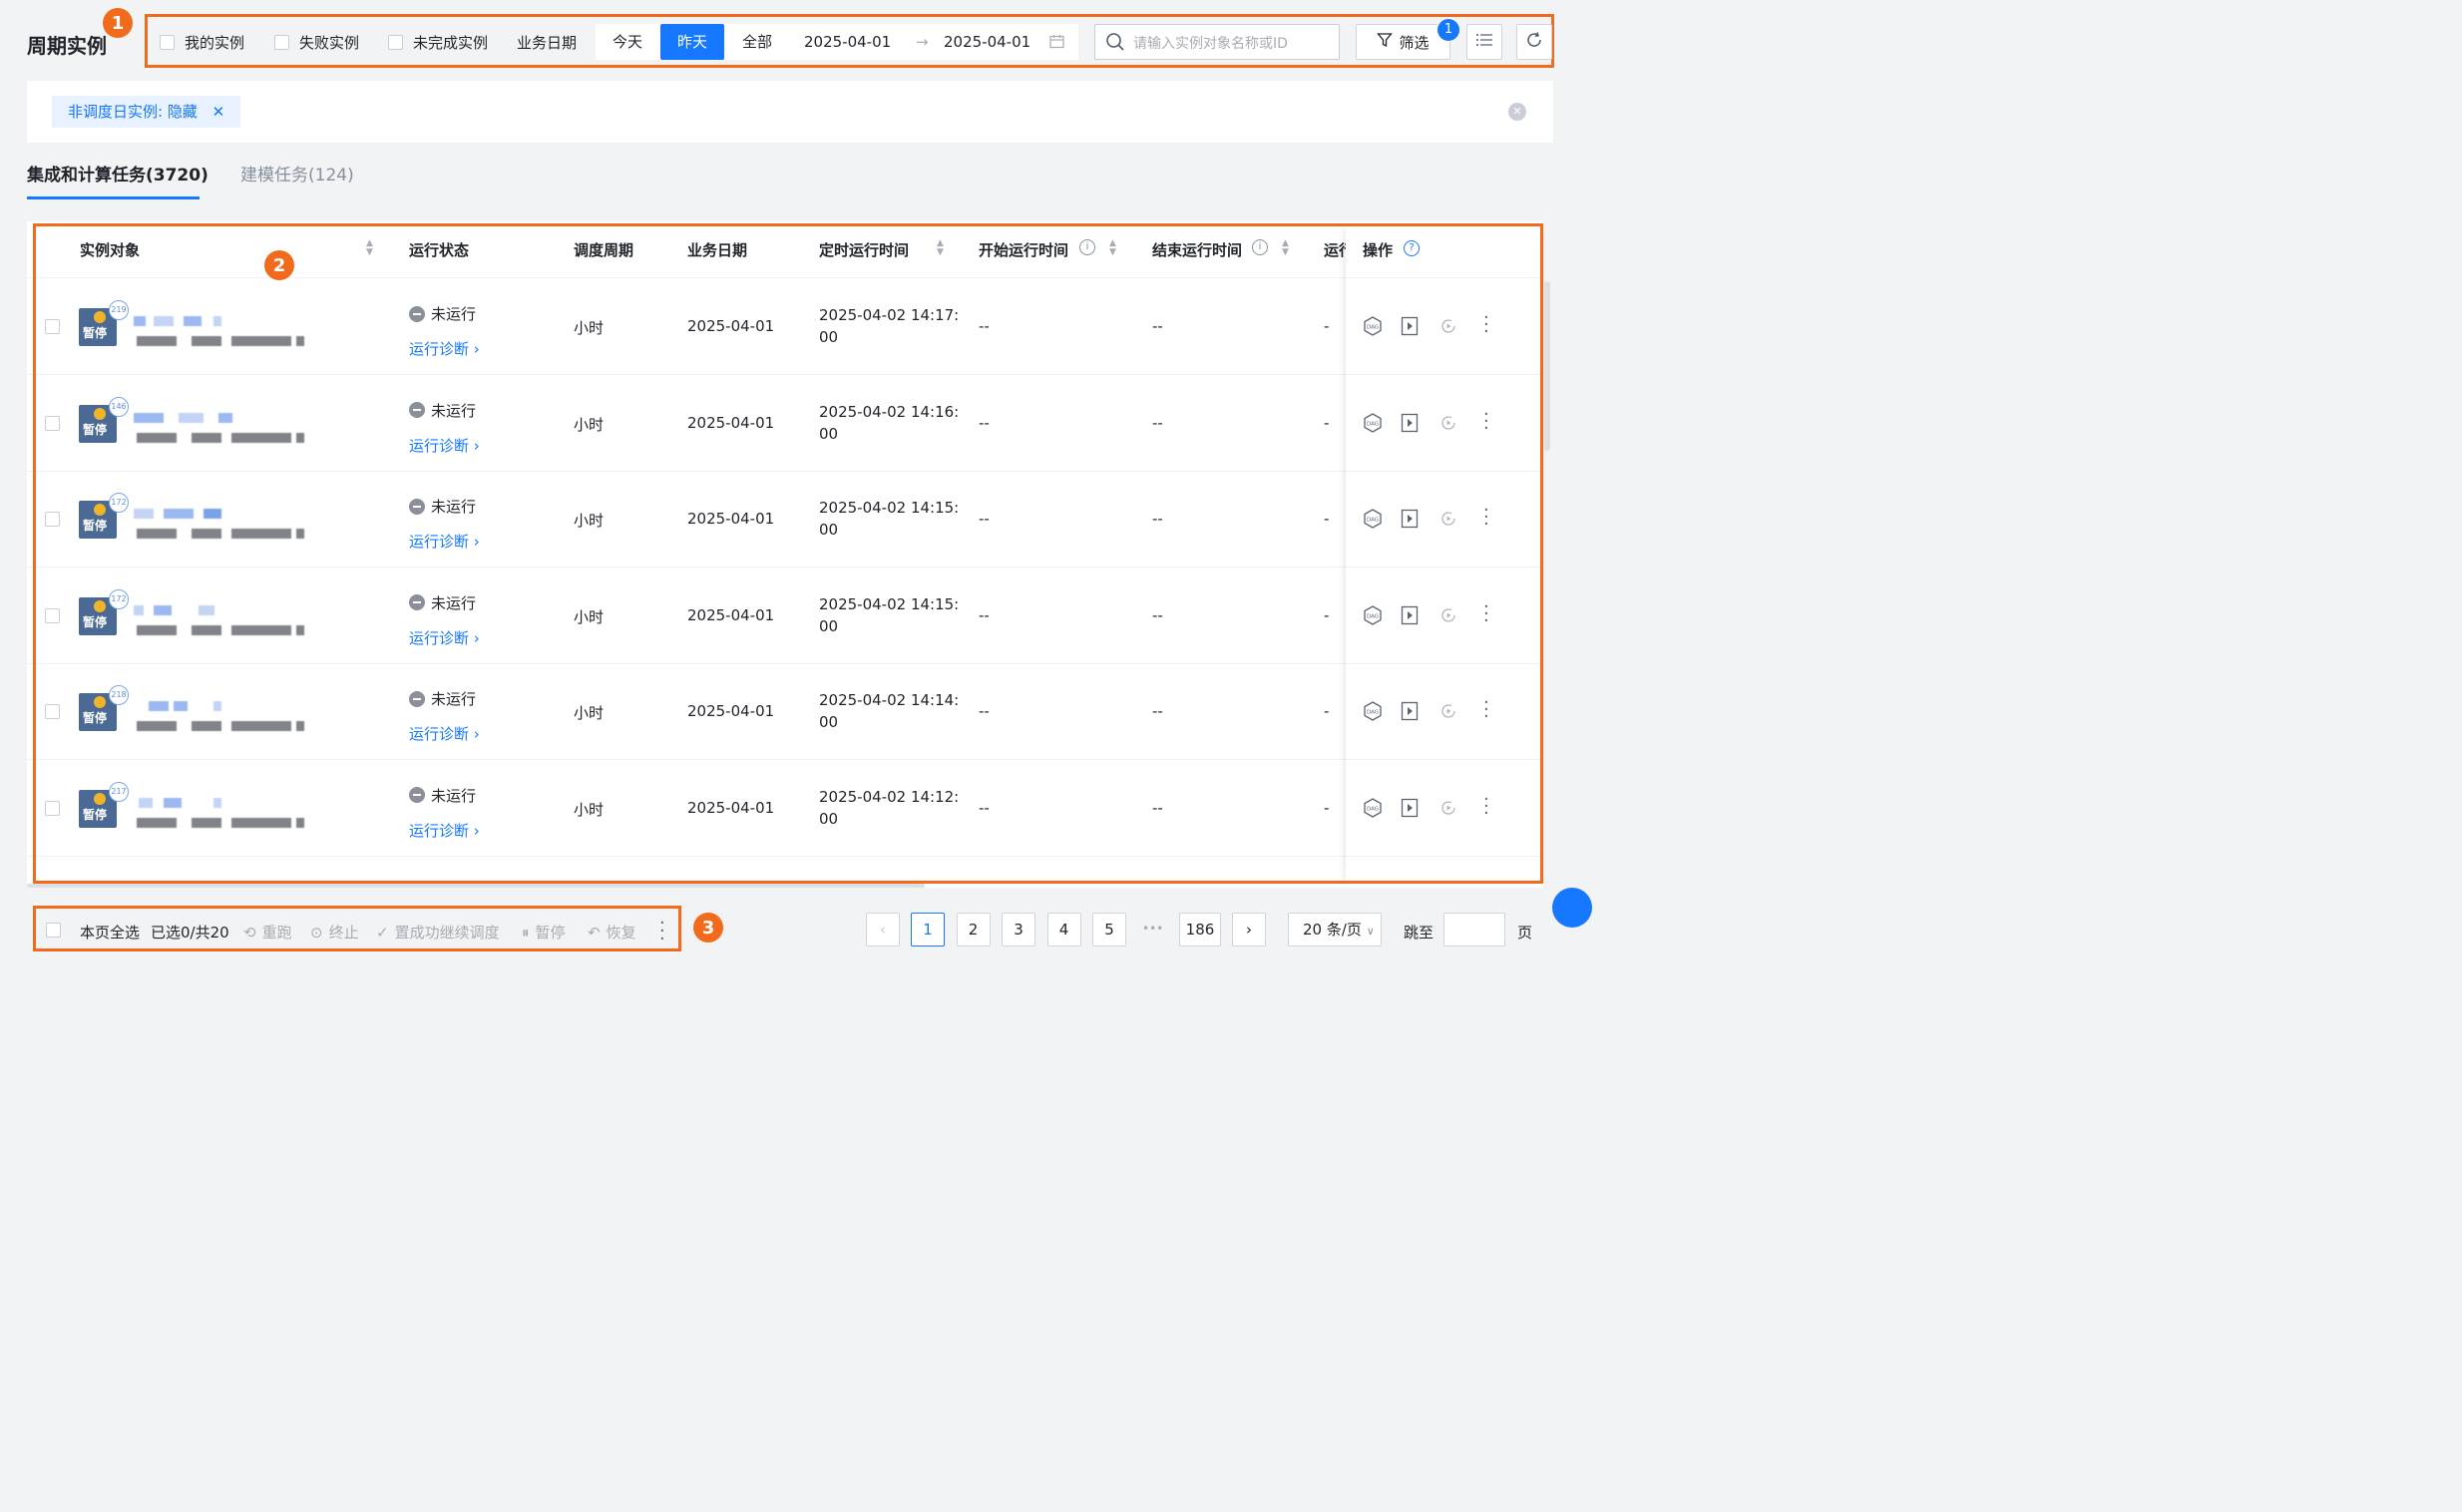  I want to click on rerun-button: ⟲ 重跑, so click(267, 932).